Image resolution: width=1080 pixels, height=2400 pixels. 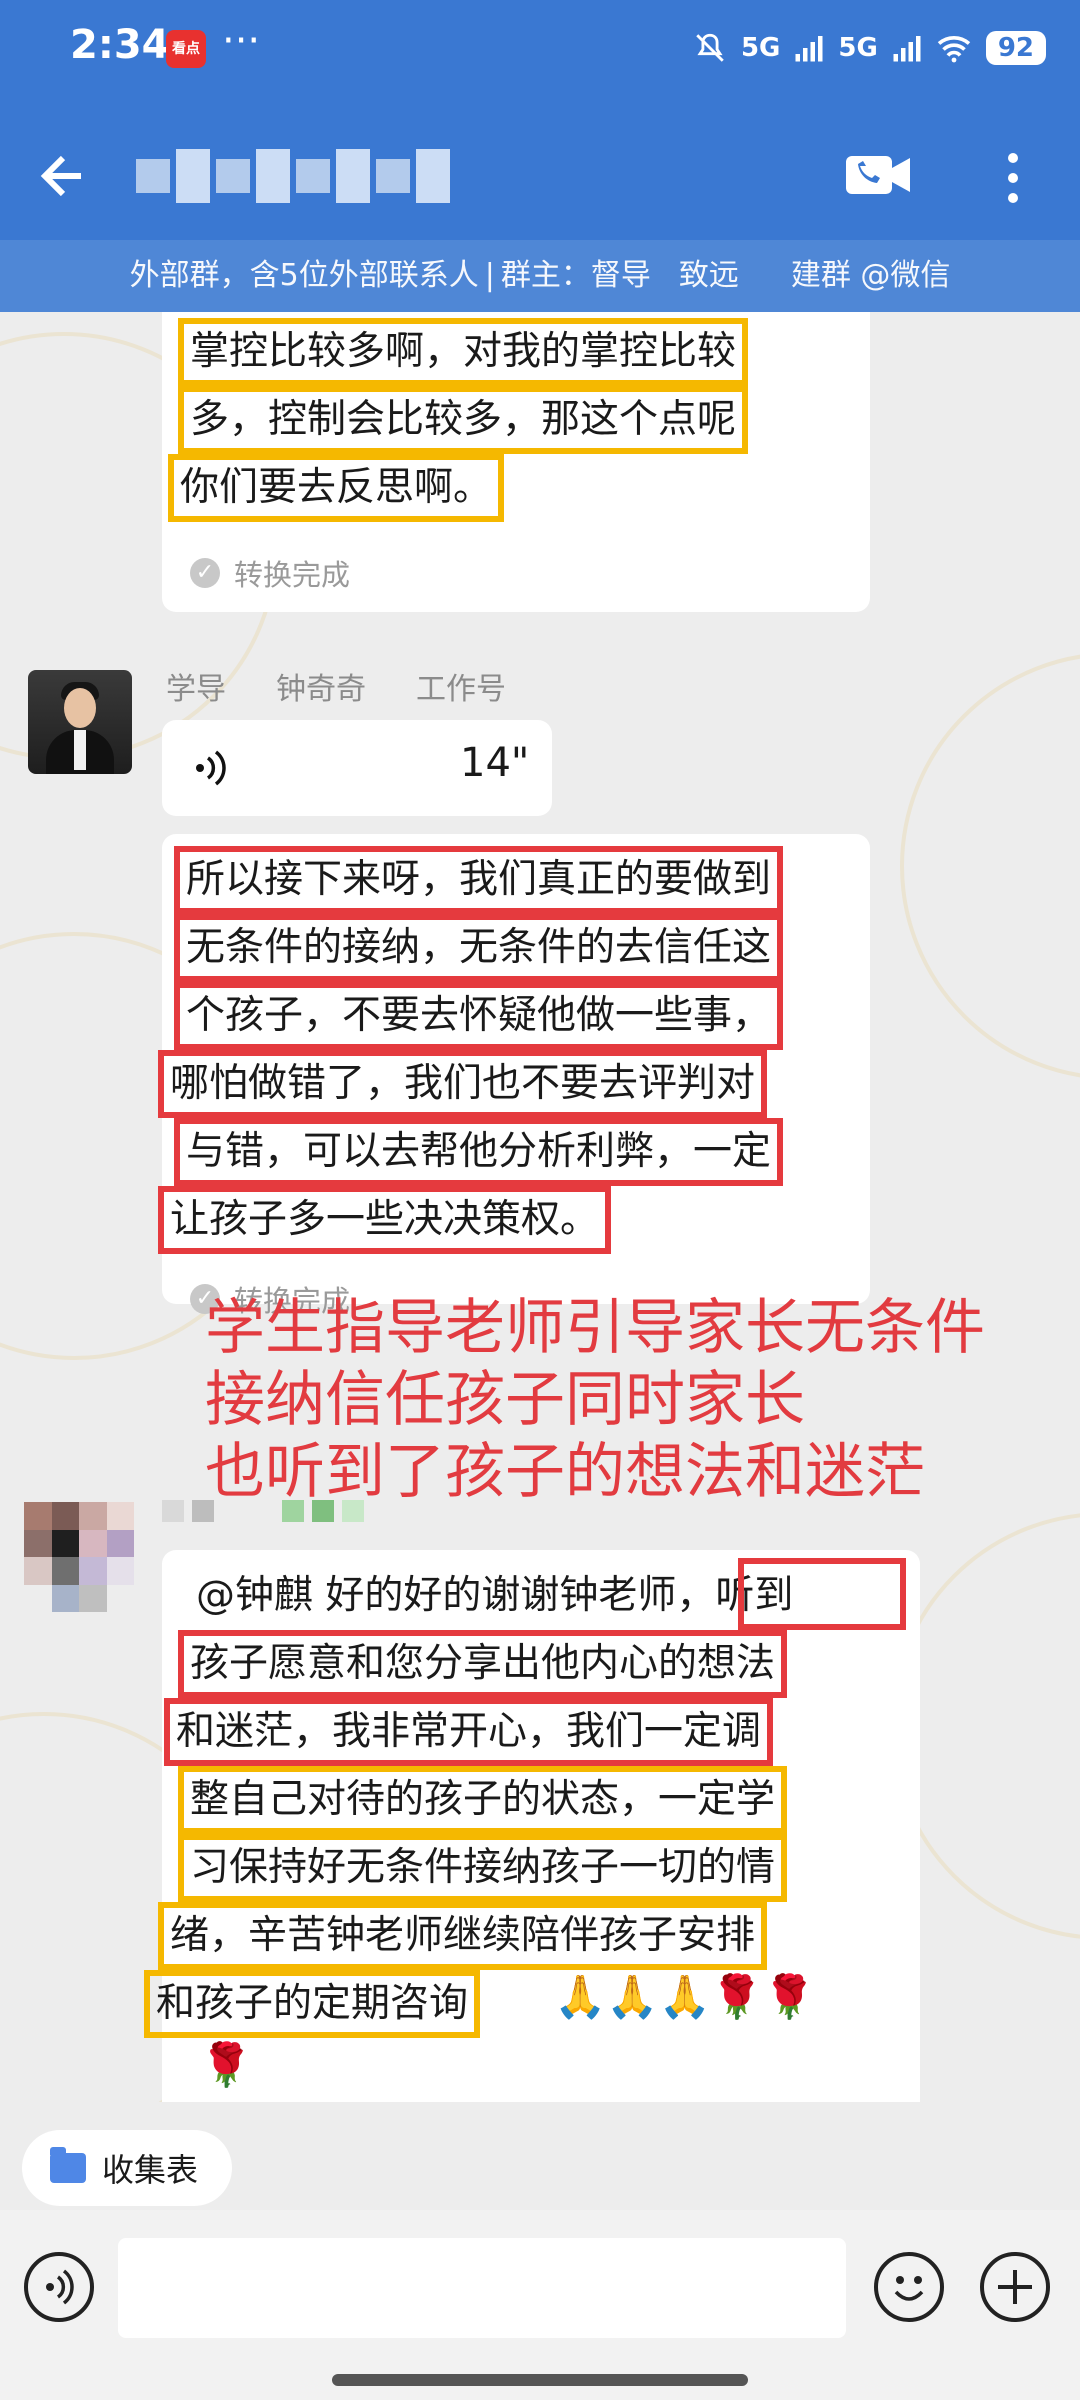 I want to click on group-info-bar: 外部群，含5位外部联系人 | 群主：督导 致远 建群 @微信, so click(x=540, y=276).